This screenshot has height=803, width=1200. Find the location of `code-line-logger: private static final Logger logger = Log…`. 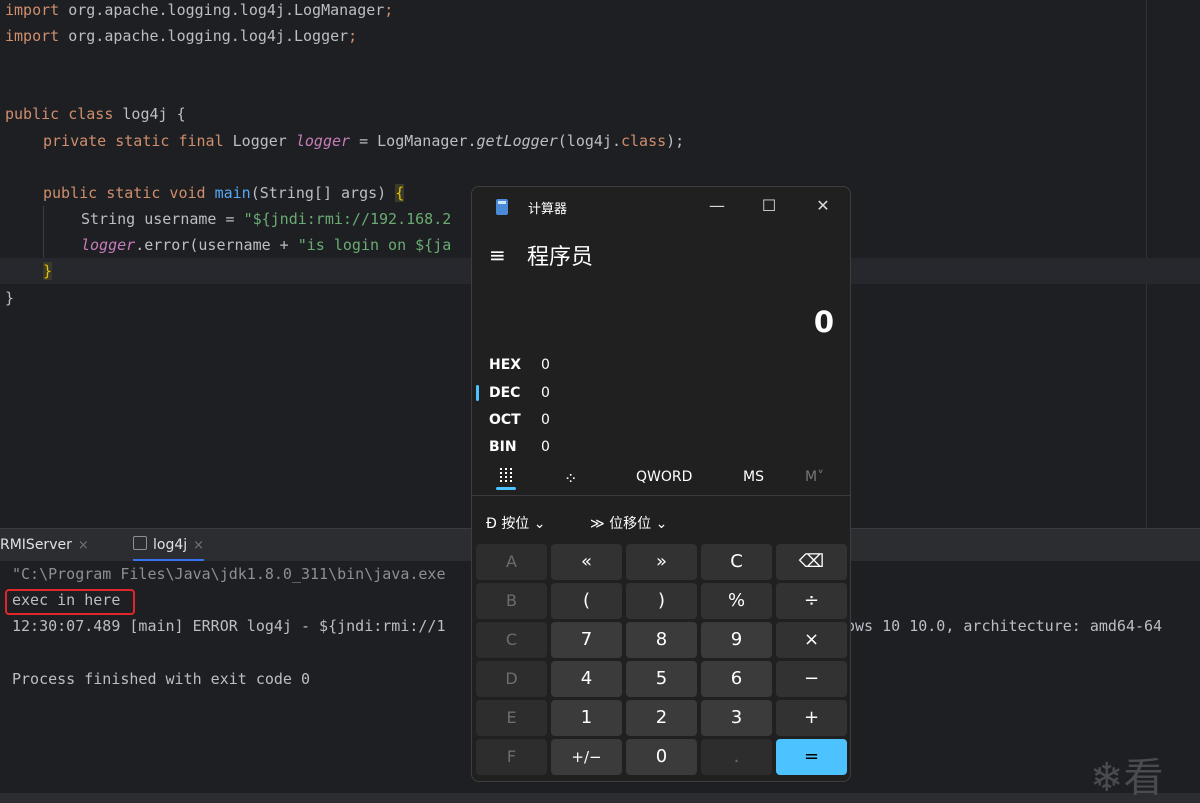

code-line-logger: private static final Logger logger = Log… is located at coordinates (363, 141).